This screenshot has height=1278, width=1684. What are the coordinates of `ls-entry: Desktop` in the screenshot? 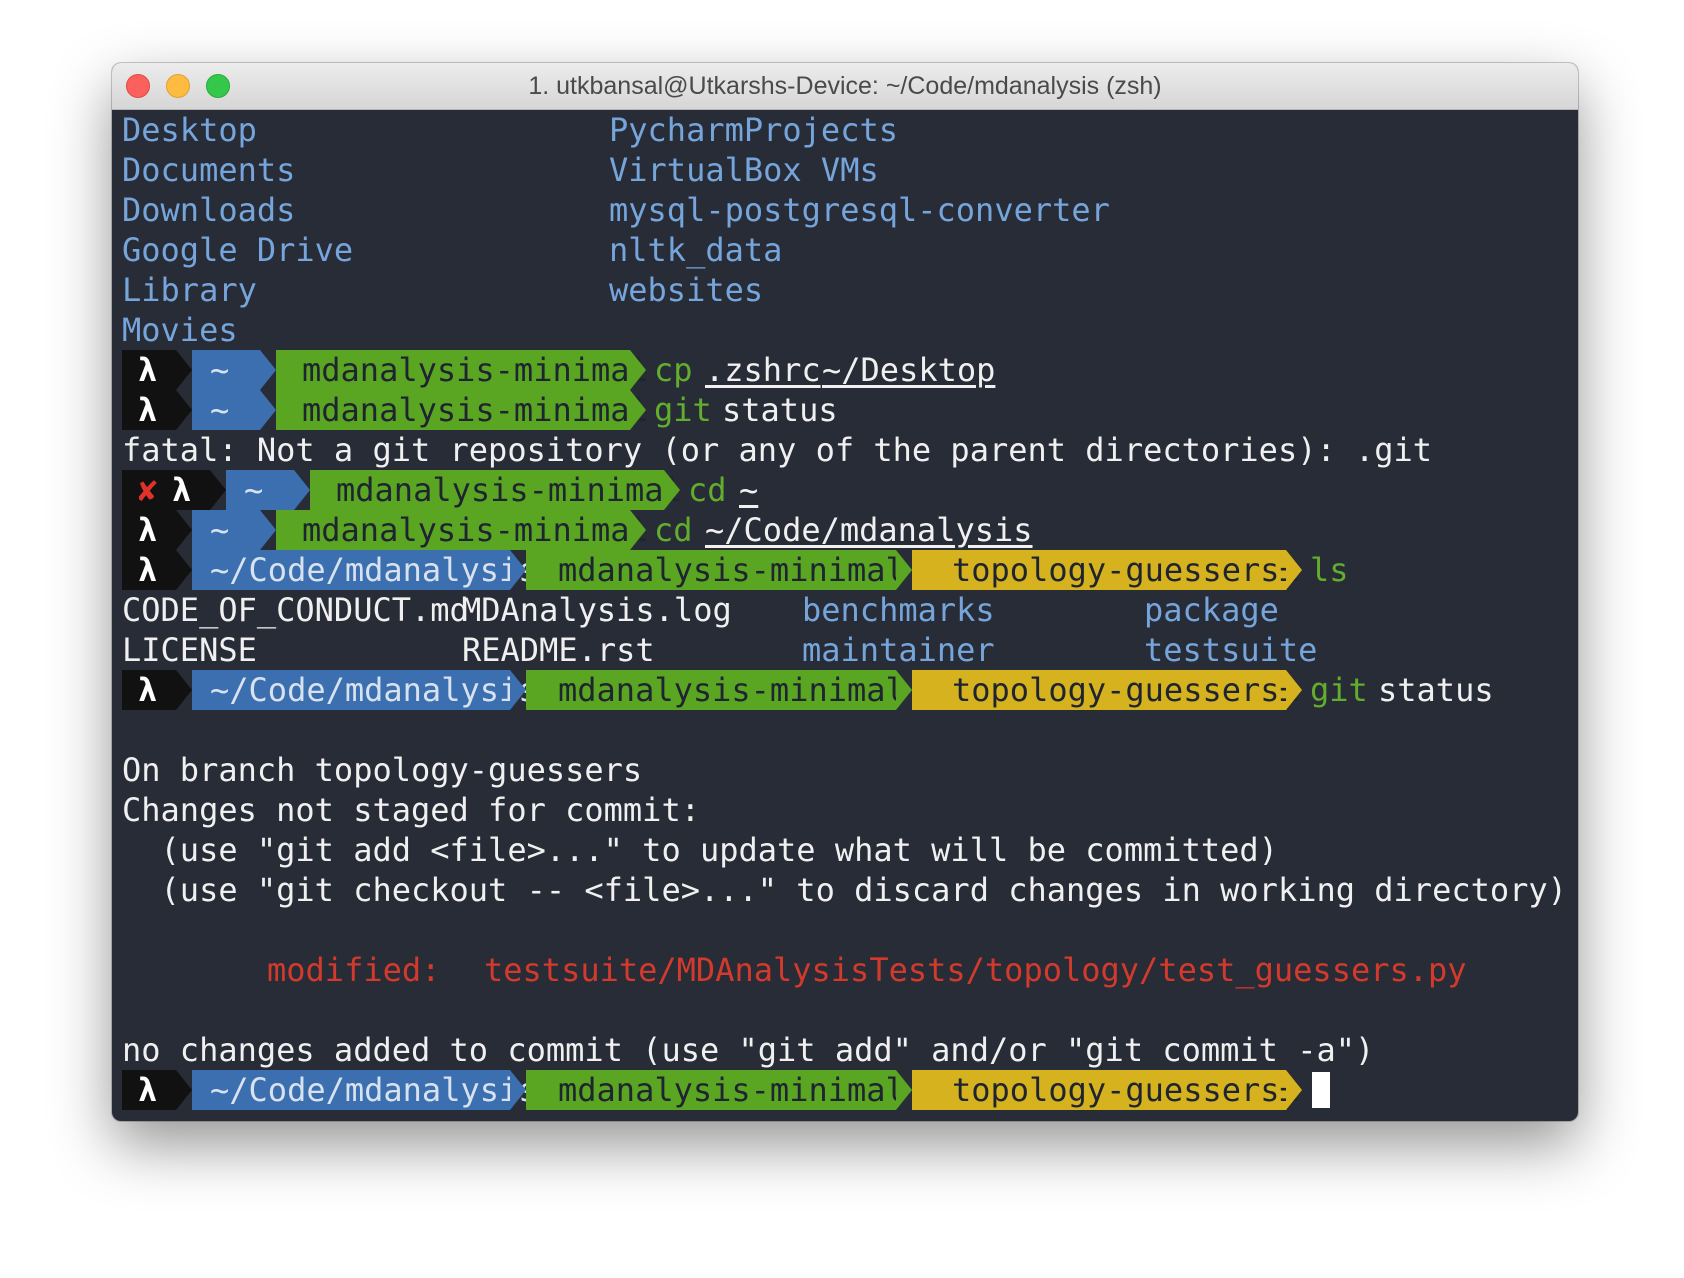 It's located at (189, 130).